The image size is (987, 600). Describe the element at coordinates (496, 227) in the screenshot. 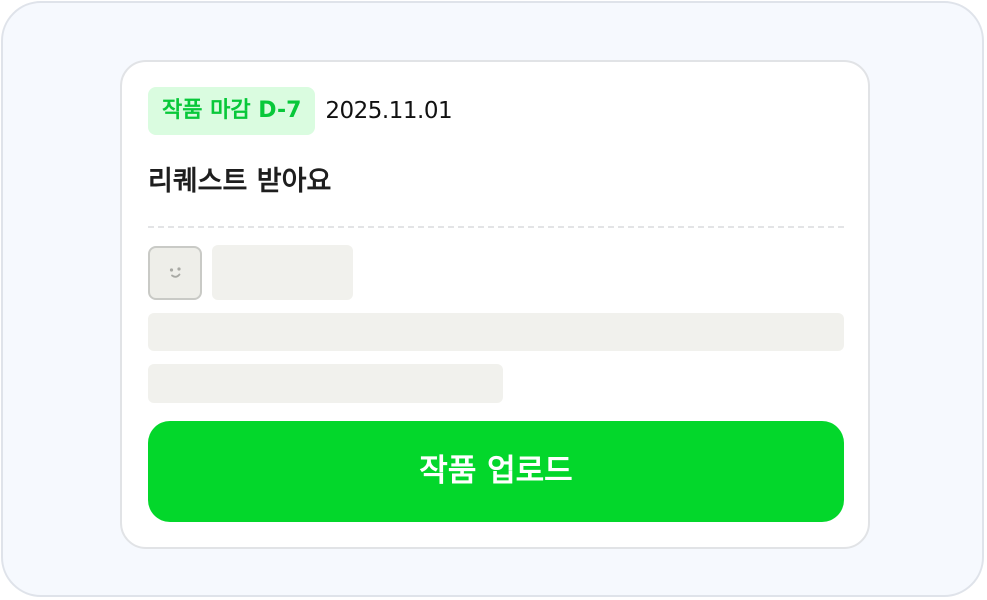

I see `dashed-divider` at that location.